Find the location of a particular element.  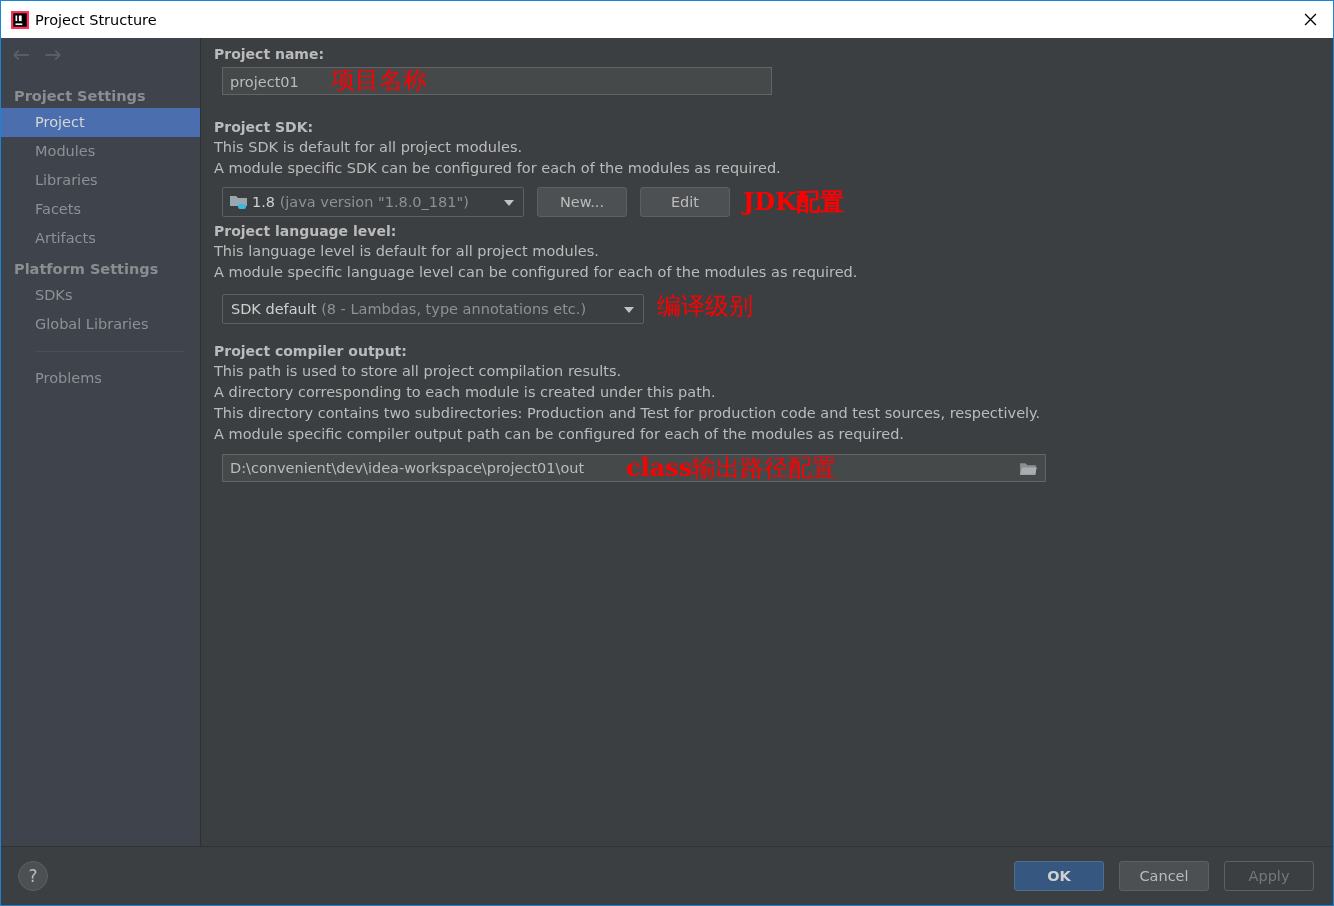

annotation-text: 项目名称 is located at coordinates (379, 80).